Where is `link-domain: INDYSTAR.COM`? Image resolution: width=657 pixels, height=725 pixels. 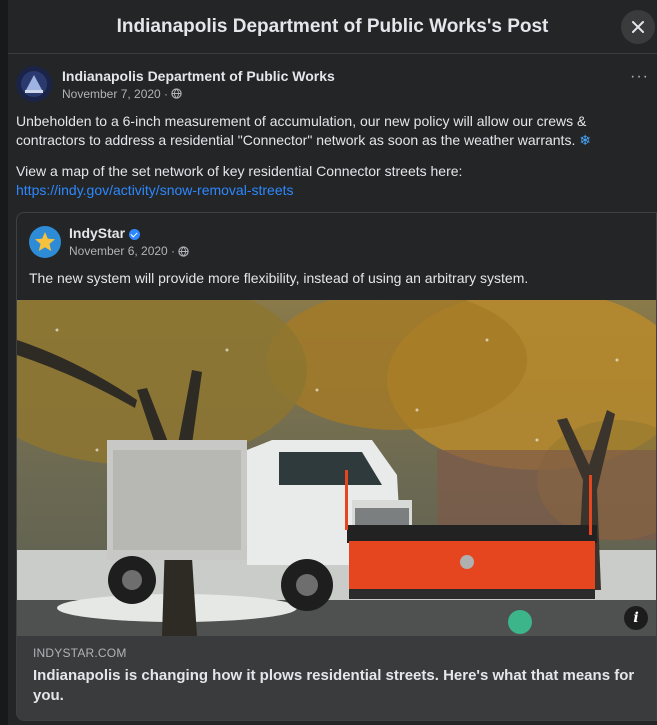 link-domain: INDYSTAR.COM is located at coordinates (80, 653).